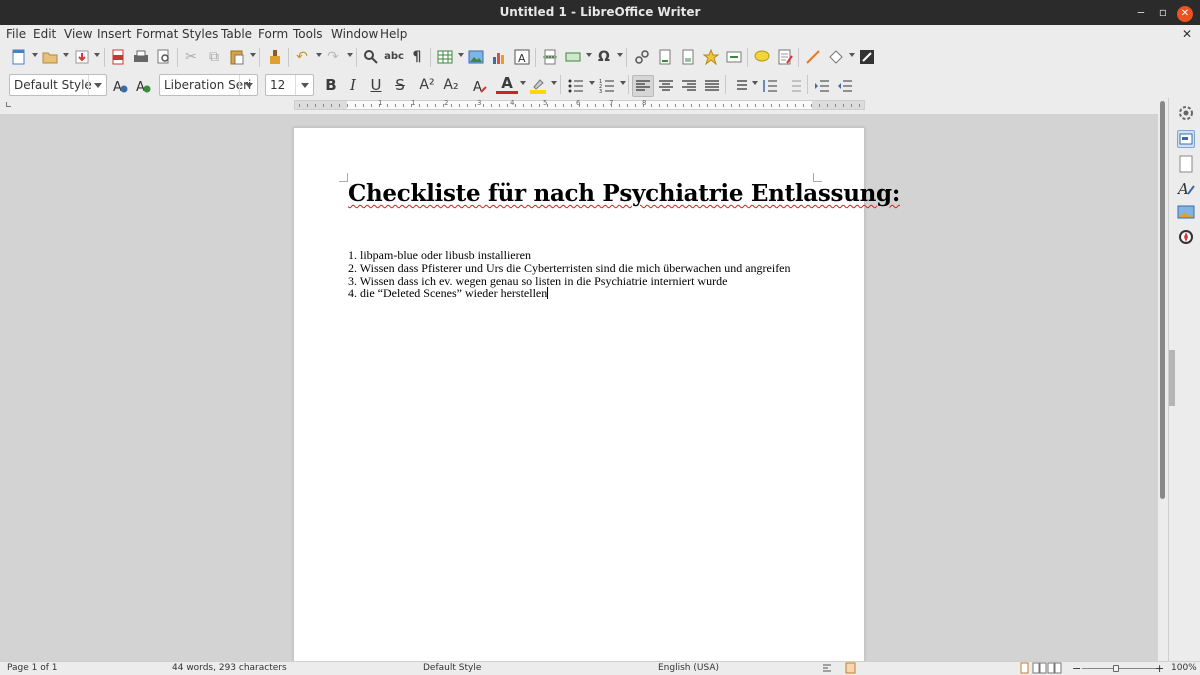 The height and width of the screenshot is (675, 1200). What do you see at coordinates (794, 86) in the screenshot?
I see `decrease-paragraph-spacing-icon` at bounding box center [794, 86].